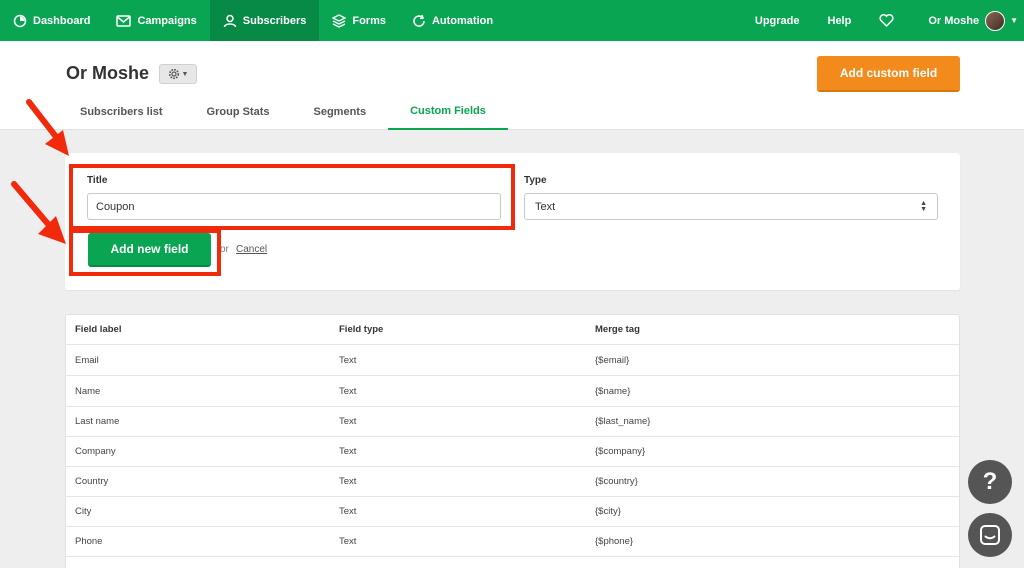 This screenshot has width=1024, height=568. What do you see at coordinates (95, 451) in the screenshot?
I see `field-label-cell: Company` at bounding box center [95, 451].